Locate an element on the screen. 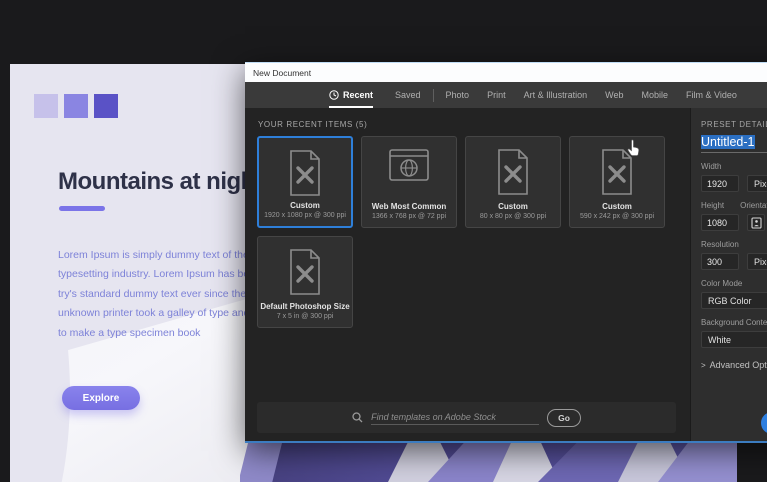 The width and height of the screenshot is (767, 482). clock-icon is located at coordinates (334, 95).